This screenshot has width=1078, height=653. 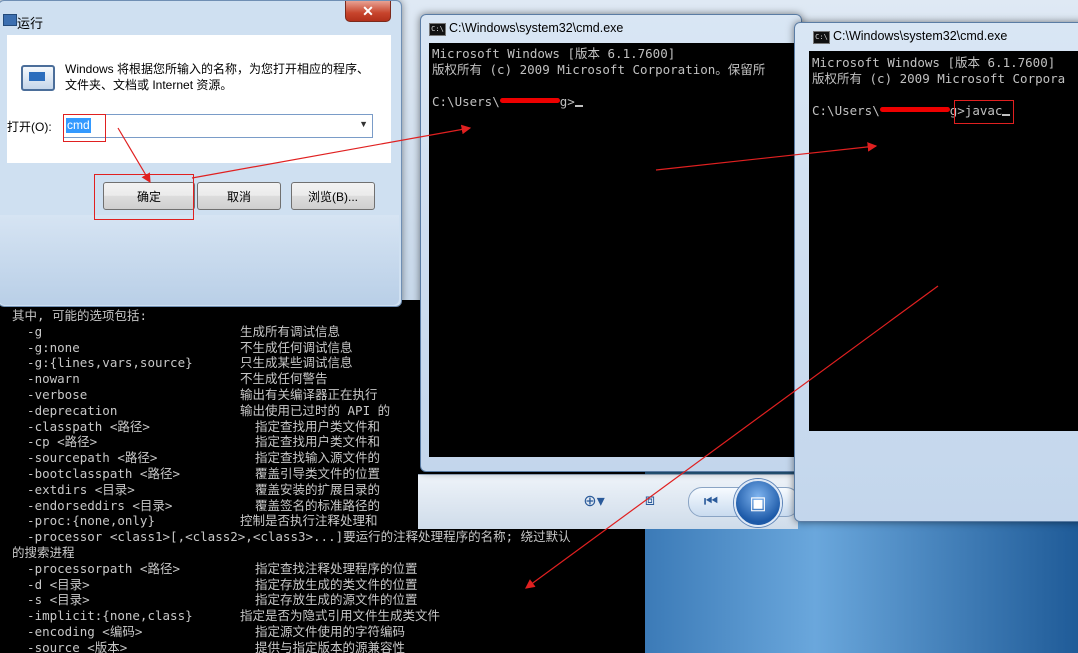 What do you see at coordinates (73, 489) in the screenshot?
I see `help-option: -extdirs <目录>` at bounding box center [73, 489].